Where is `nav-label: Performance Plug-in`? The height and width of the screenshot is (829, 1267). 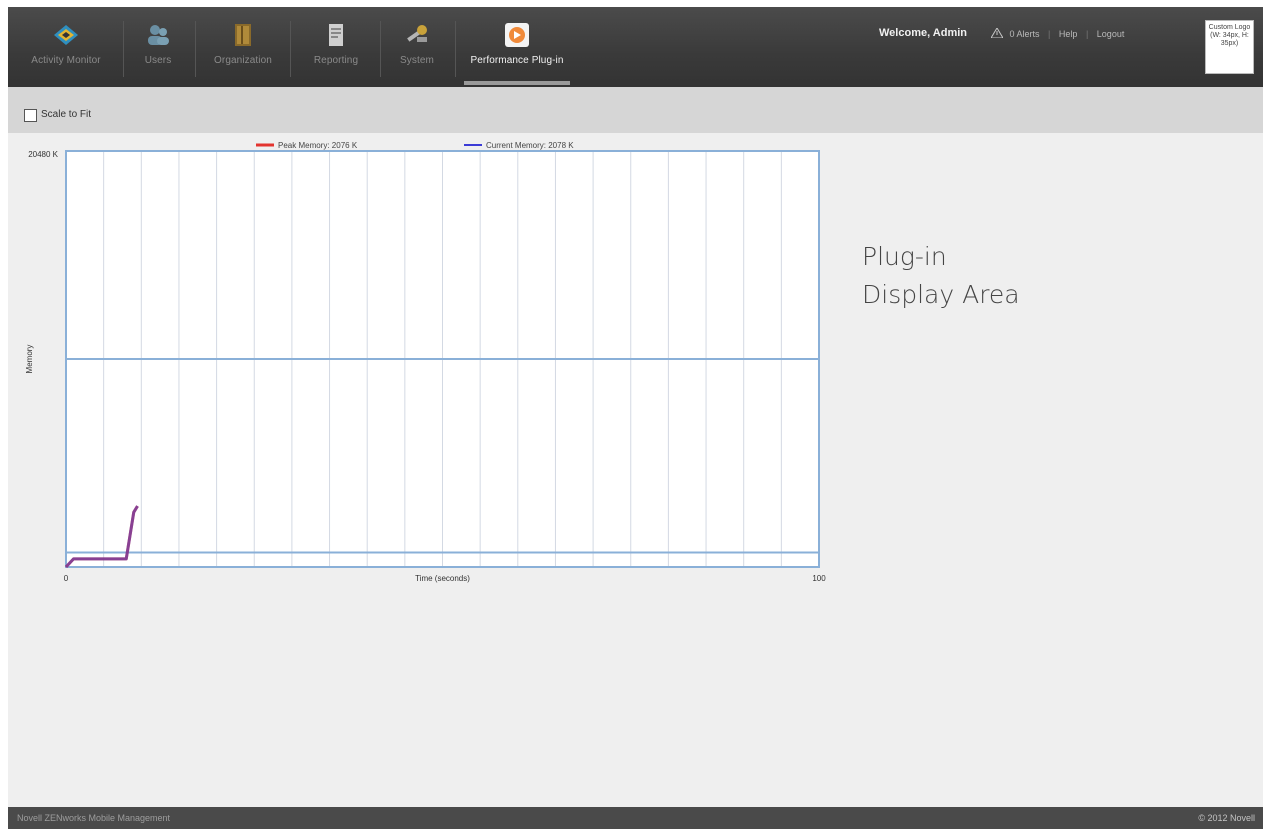 nav-label: Performance Plug-in is located at coordinates (517, 60).